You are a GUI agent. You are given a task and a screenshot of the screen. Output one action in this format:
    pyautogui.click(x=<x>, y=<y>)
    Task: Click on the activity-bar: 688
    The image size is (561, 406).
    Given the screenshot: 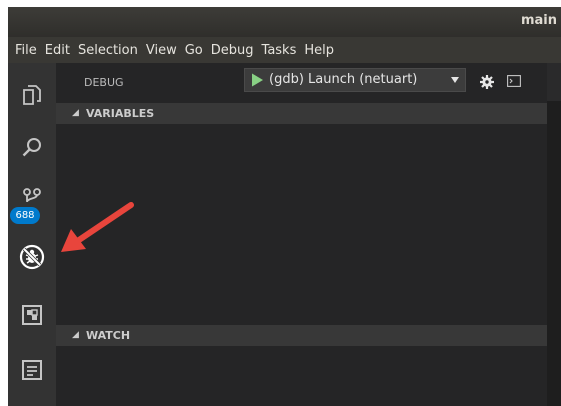 What is the action you would take?
    pyautogui.click(x=32, y=234)
    